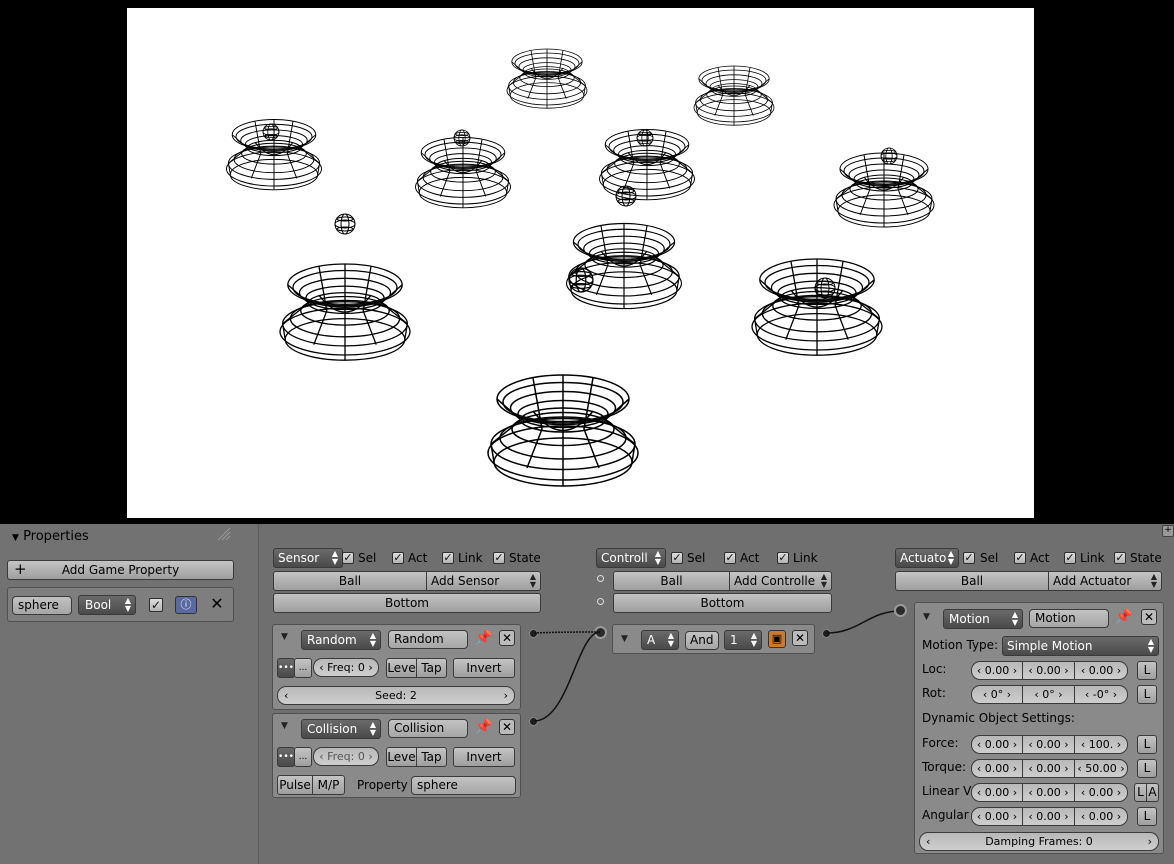 This screenshot has width=1174, height=864. I want to click on ang-local-toggle: L, so click(1147, 816).